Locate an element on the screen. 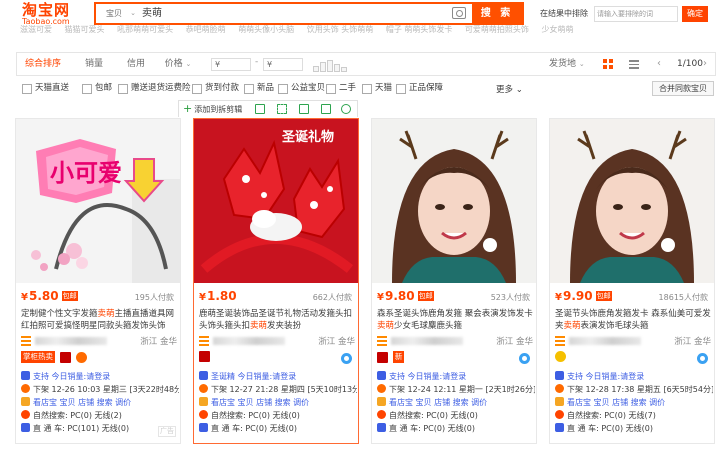  plugin-text: 直 通 车: PC(0) 无线(0) is located at coordinates (610, 428).